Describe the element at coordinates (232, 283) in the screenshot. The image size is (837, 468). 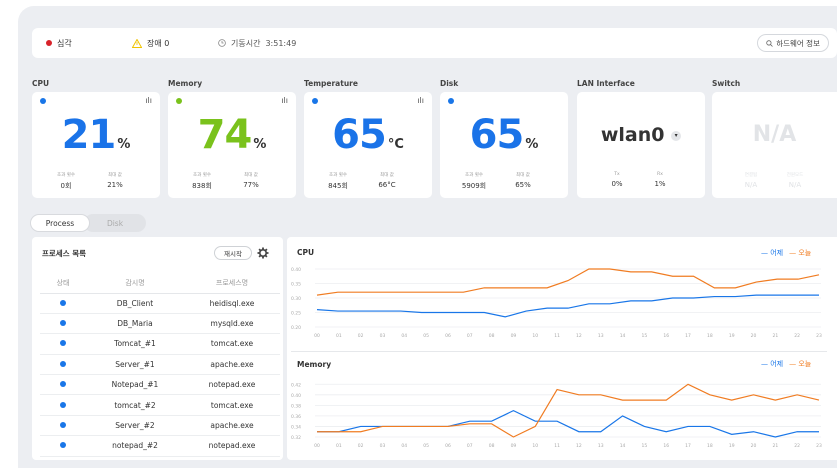
I see `header-process-name: 프로세스명` at that location.